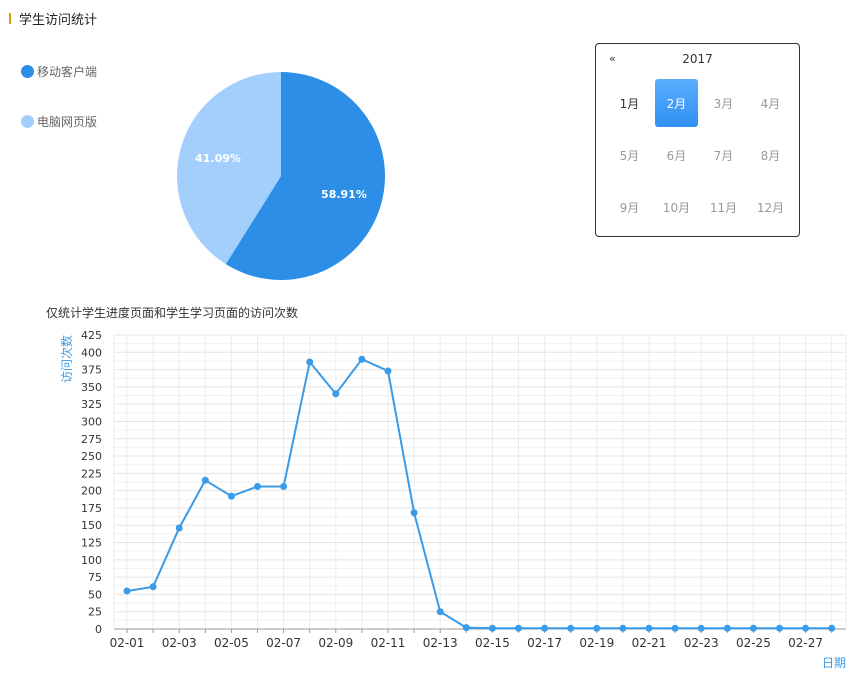 The image size is (858, 678). Describe the element at coordinates (91, 421) in the screenshot. I see `y-tick-label: 300` at that location.